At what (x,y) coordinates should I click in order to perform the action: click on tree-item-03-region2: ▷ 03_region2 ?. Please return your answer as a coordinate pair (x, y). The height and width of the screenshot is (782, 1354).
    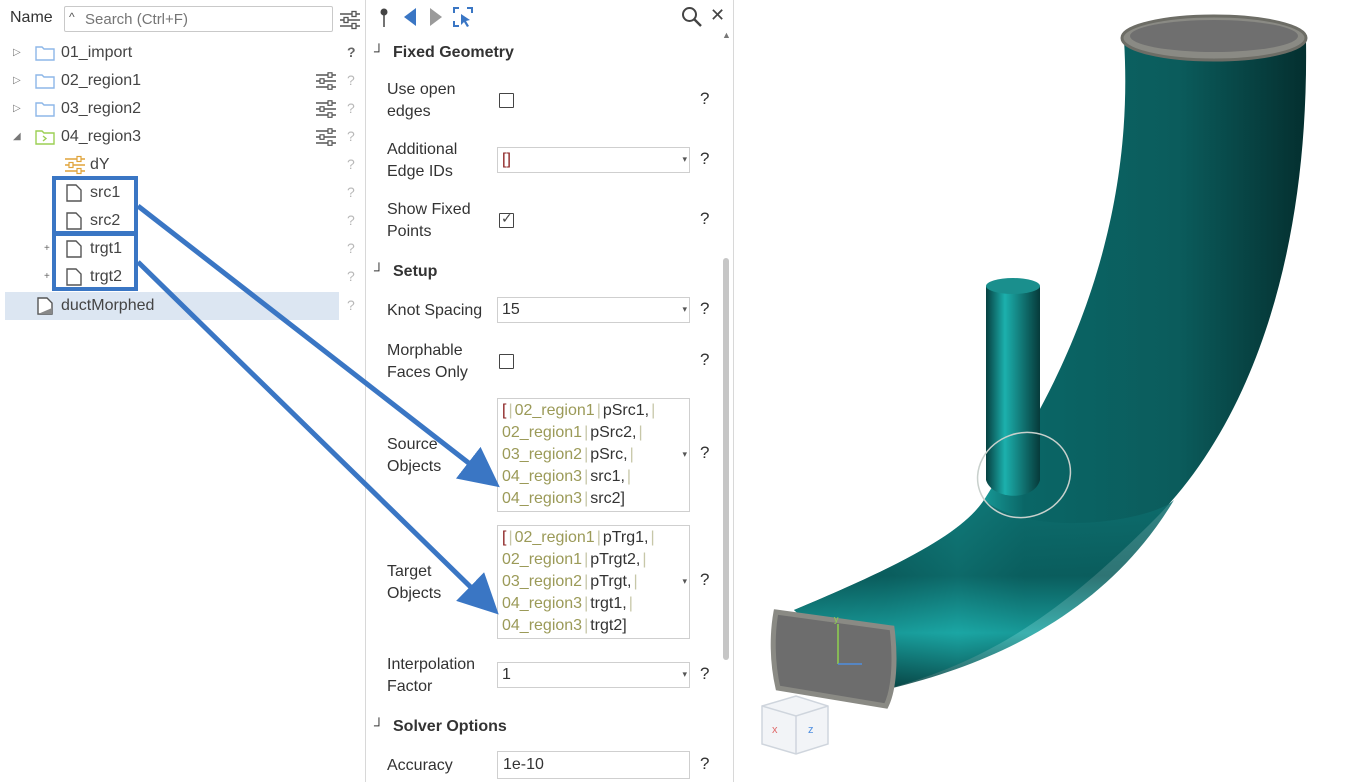
    Looking at the image, I should click on (177, 109).